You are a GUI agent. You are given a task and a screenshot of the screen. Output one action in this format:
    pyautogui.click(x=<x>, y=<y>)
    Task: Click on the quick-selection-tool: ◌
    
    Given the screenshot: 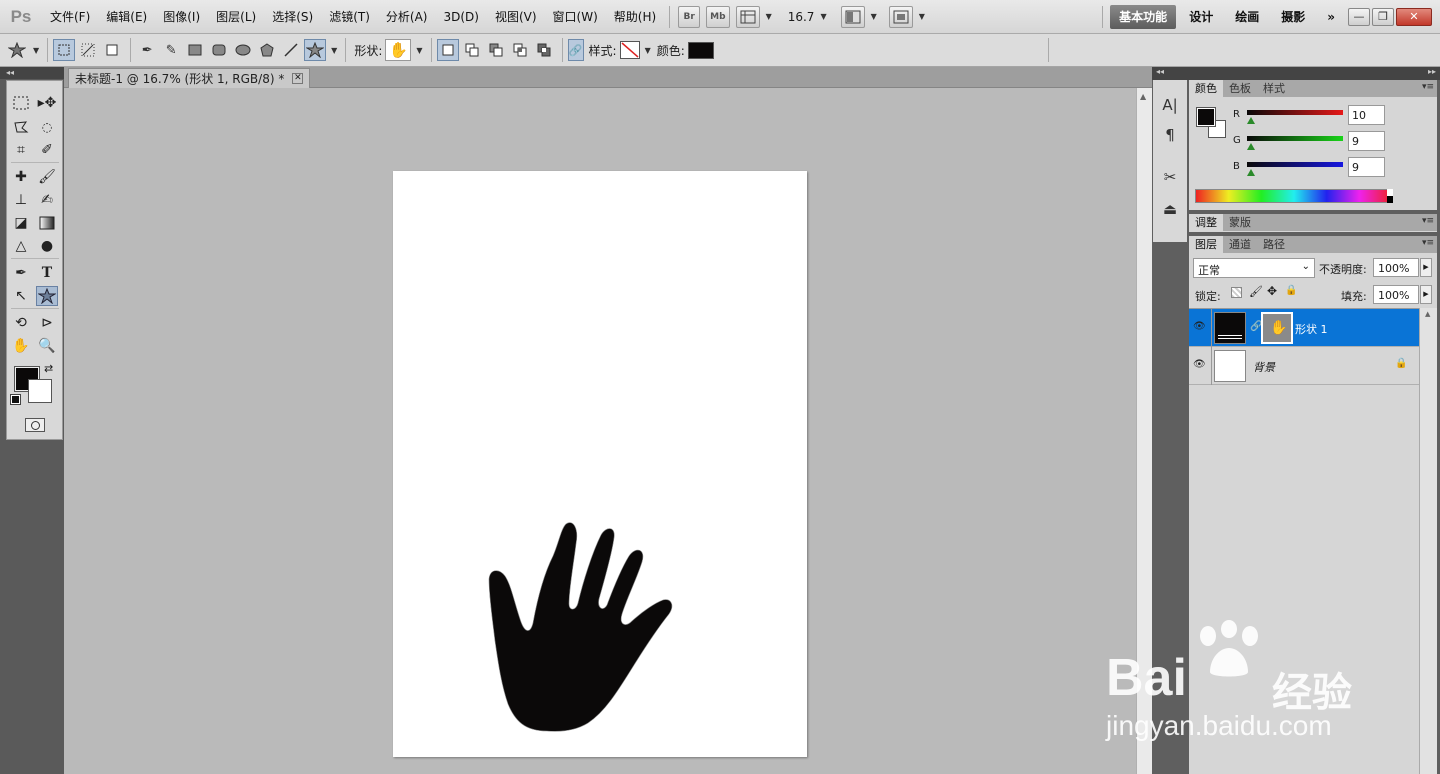 What is the action you would take?
    pyautogui.click(x=47, y=127)
    